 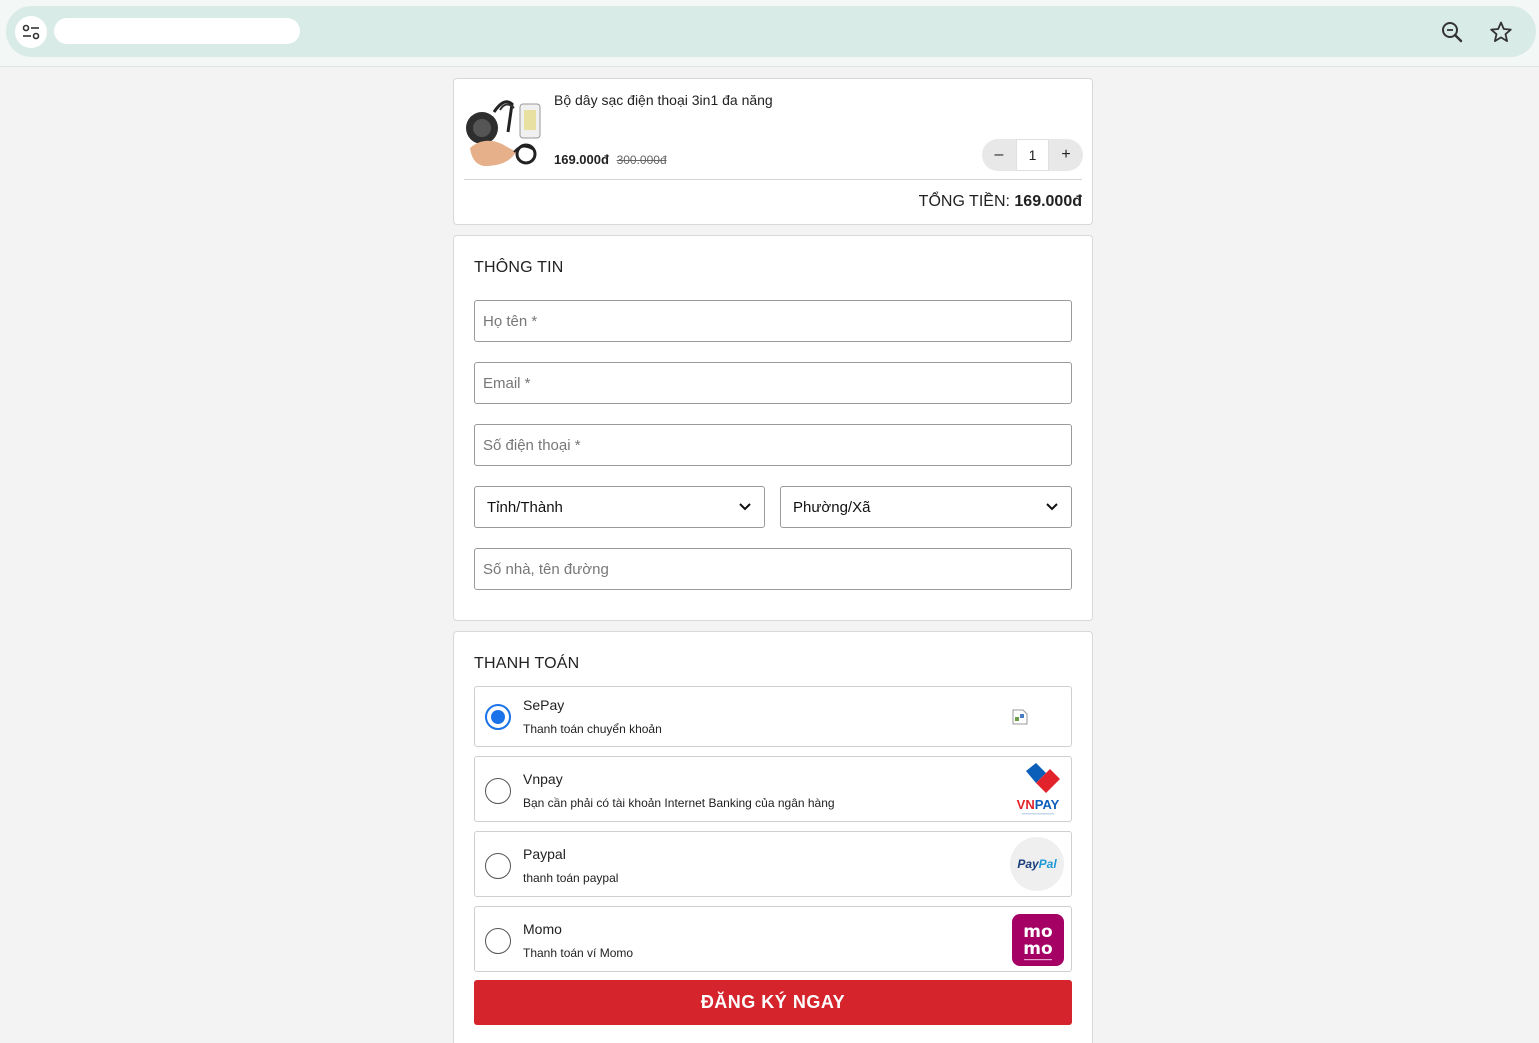 What do you see at coordinates (1501, 32) in the screenshot?
I see `star-icon` at bounding box center [1501, 32].